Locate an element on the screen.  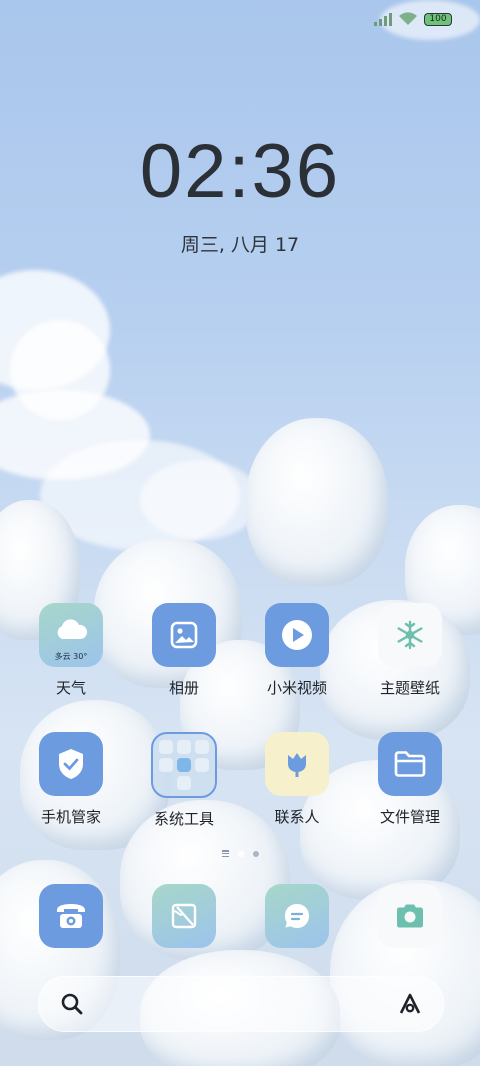
app-label: 系统工具 is located at coordinates (183, 819).